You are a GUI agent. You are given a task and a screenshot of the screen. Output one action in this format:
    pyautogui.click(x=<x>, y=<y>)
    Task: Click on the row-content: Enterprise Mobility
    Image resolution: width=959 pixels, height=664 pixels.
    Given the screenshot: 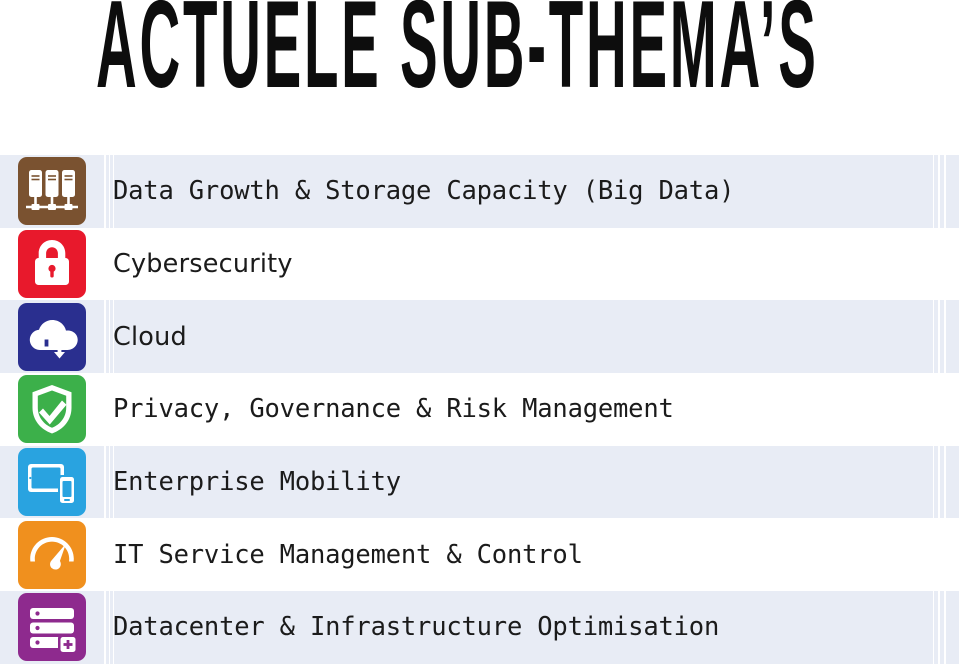 What is the action you would take?
    pyautogui.click(x=479, y=482)
    